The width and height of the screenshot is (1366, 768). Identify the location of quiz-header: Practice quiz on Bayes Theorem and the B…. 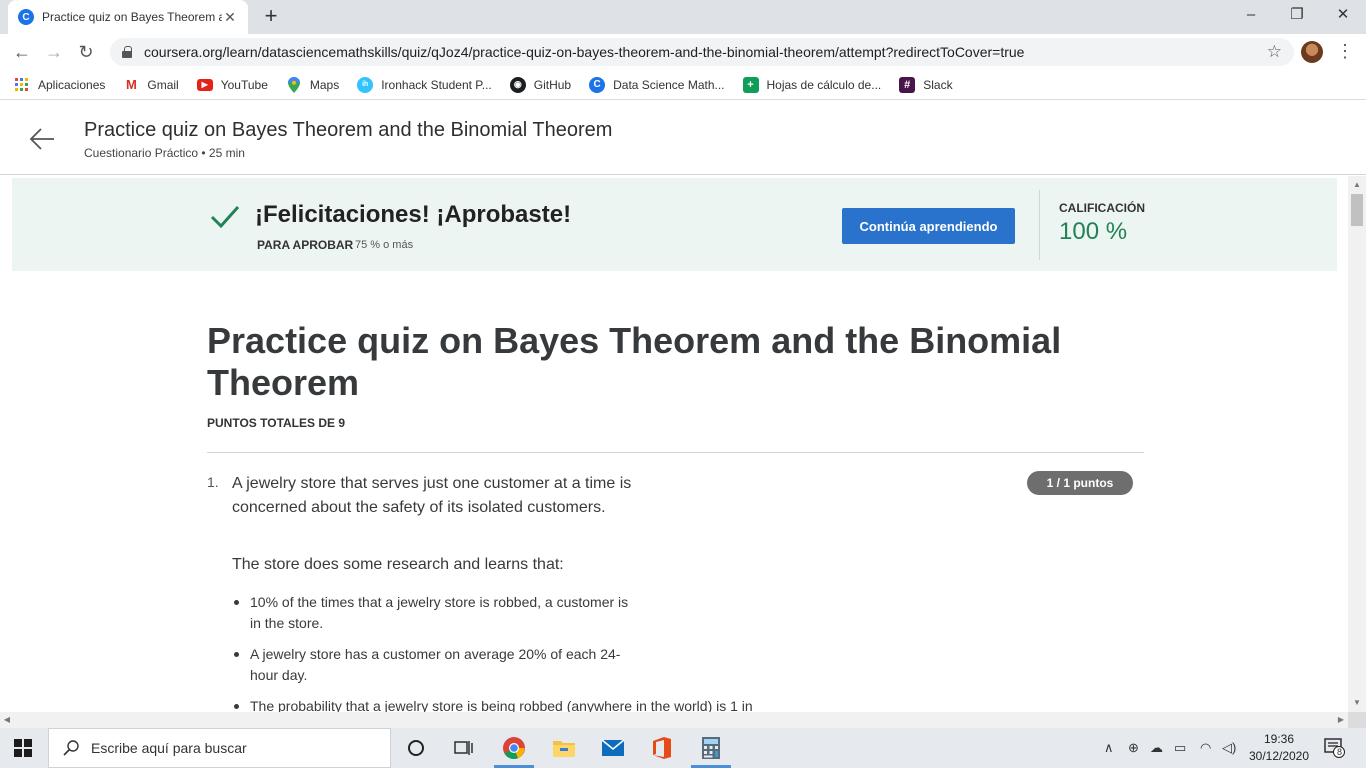
(683, 139).